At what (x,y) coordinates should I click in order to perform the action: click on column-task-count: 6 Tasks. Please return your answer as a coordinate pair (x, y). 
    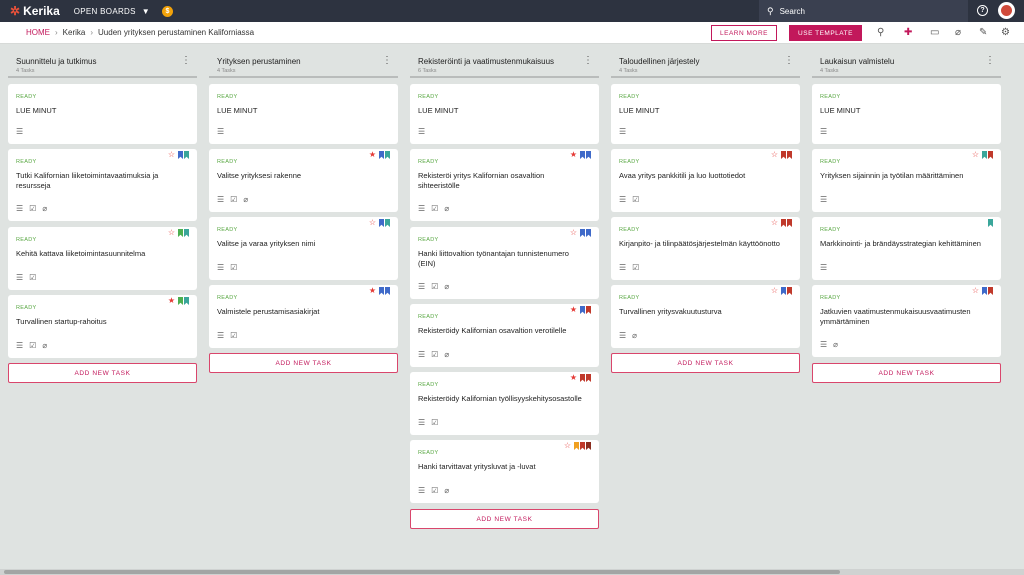
    Looking at the image, I should click on (427, 71).